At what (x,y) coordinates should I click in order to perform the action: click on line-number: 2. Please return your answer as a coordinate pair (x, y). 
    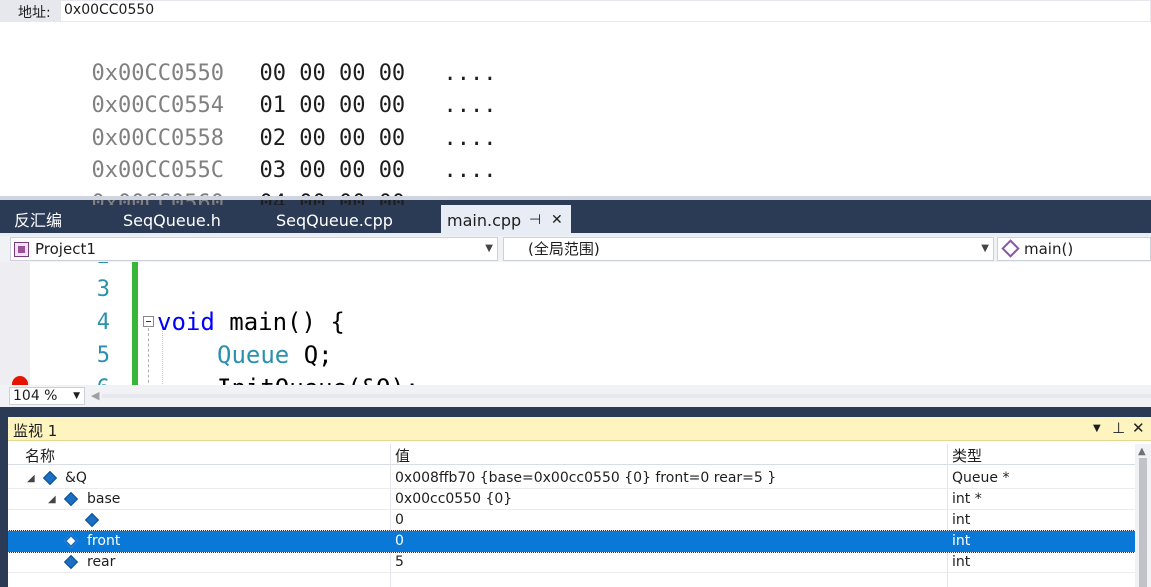
    Looking at the image, I should click on (95, 265).